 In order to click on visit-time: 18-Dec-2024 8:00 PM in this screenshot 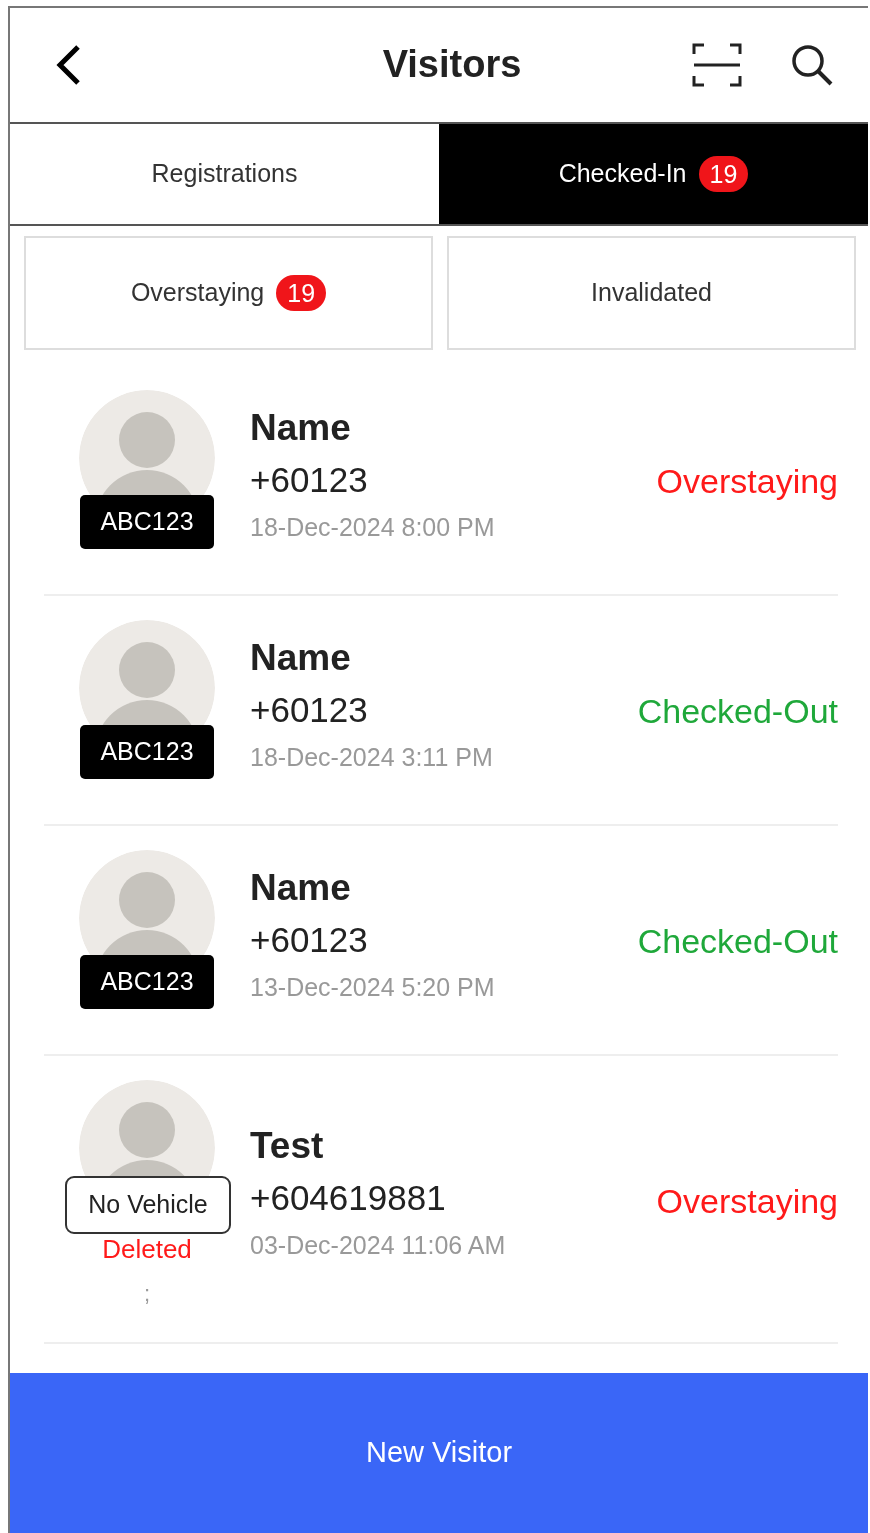, I will do `click(373, 528)`.